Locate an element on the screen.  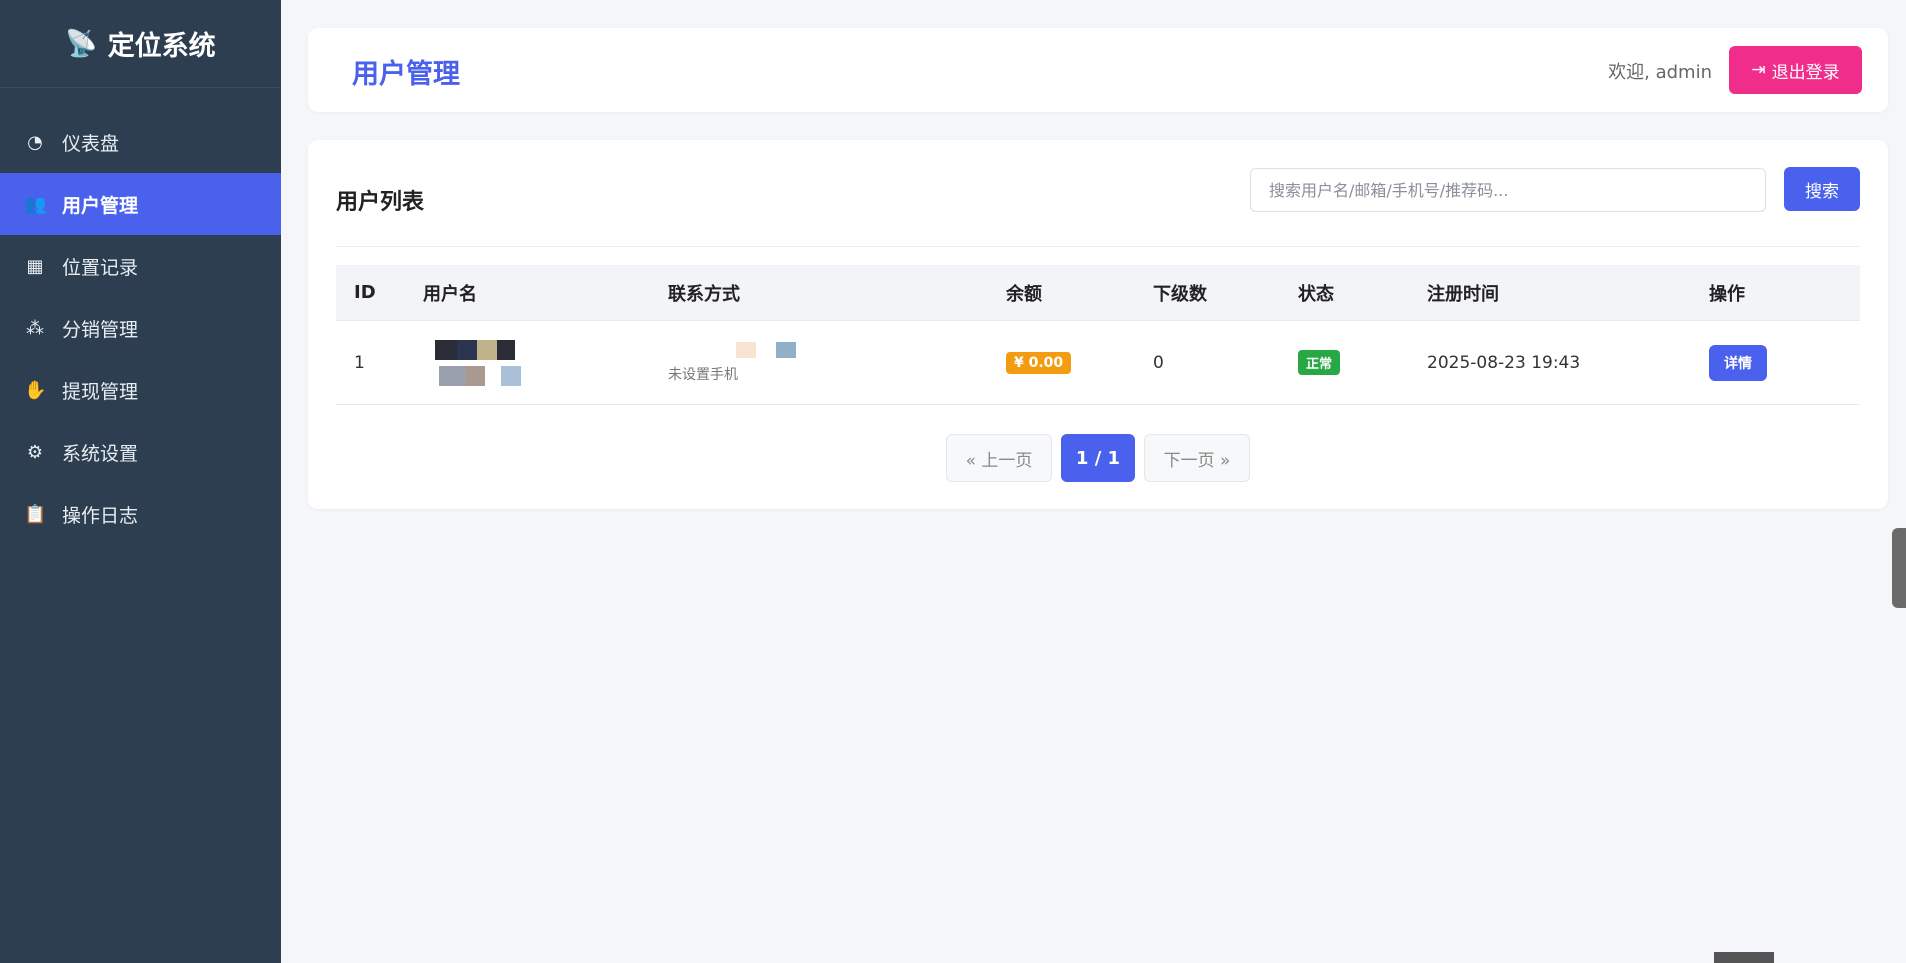
brand: 📡 定位系统 is located at coordinates (140, 44).